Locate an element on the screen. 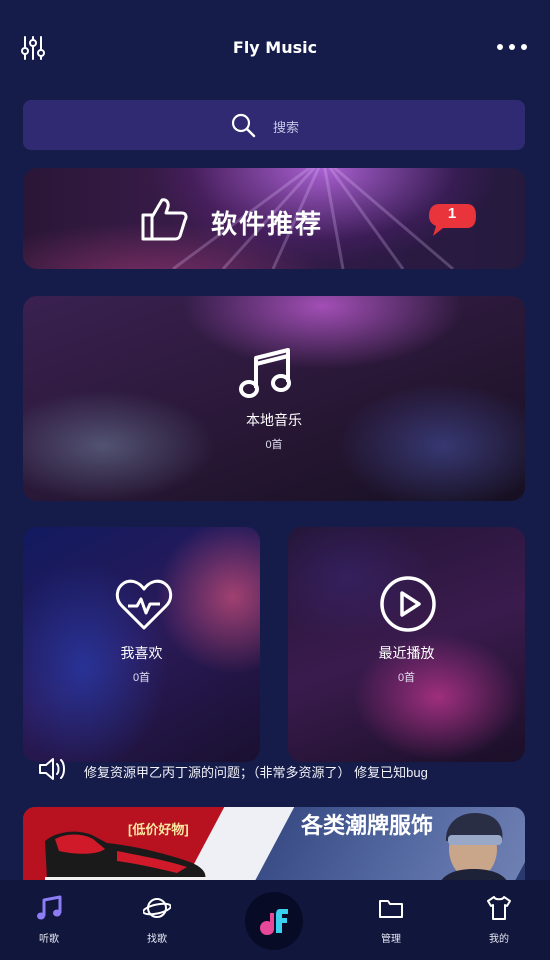 This screenshot has width=550, height=960. search-icon is located at coordinates (243, 125).